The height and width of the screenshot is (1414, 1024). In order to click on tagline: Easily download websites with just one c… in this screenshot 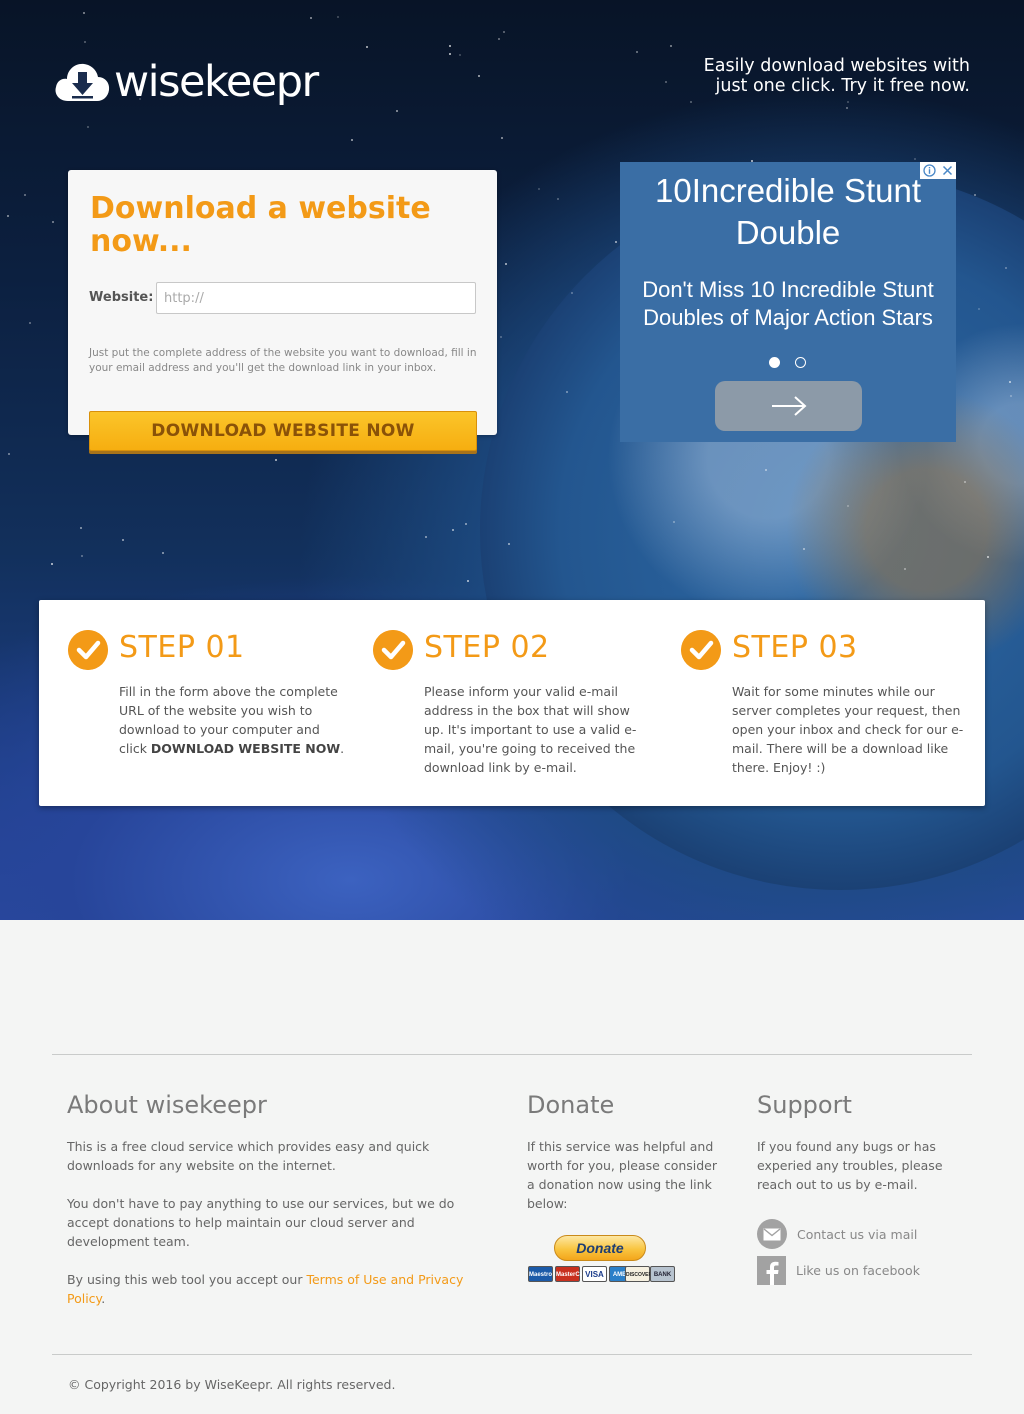, I will do `click(805, 76)`.